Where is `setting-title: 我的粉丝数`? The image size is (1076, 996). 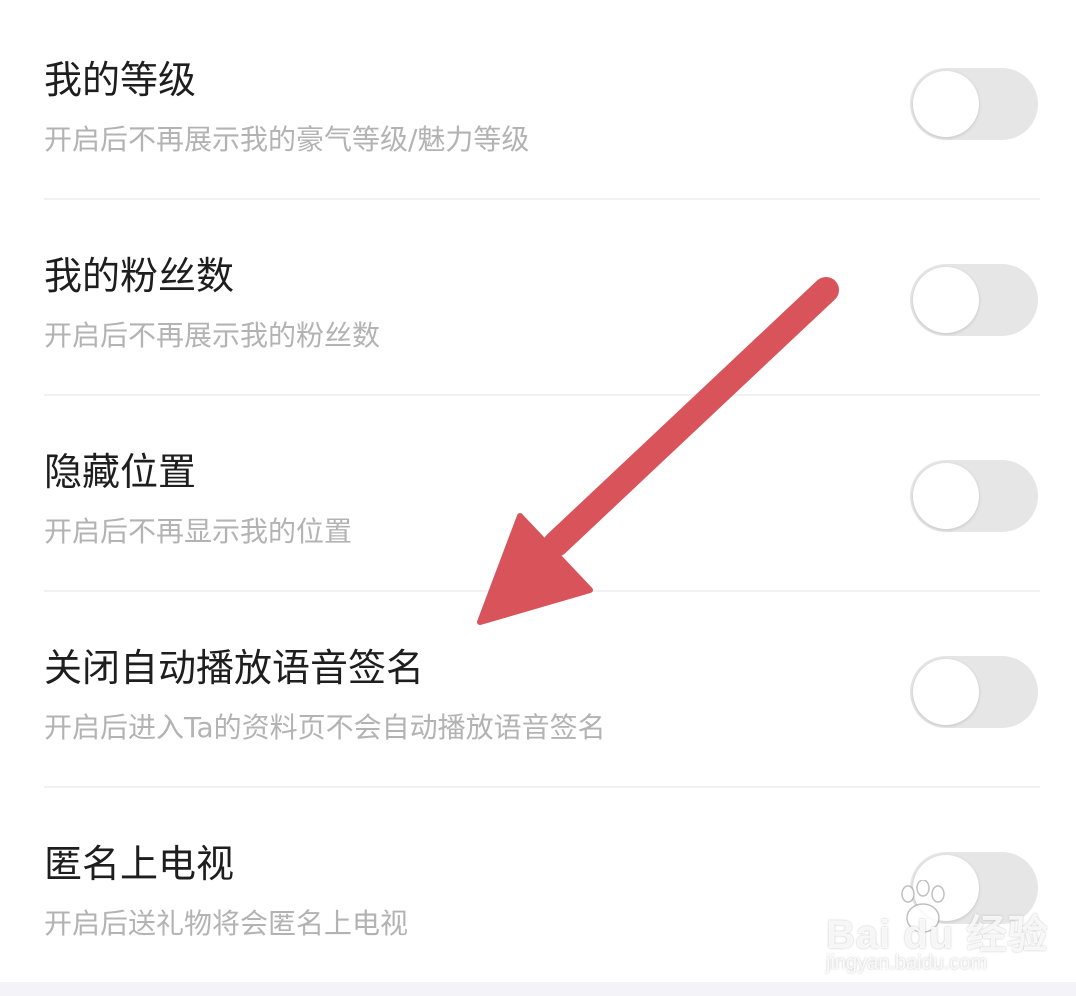
setting-title: 我的粉丝数 is located at coordinates (139, 276).